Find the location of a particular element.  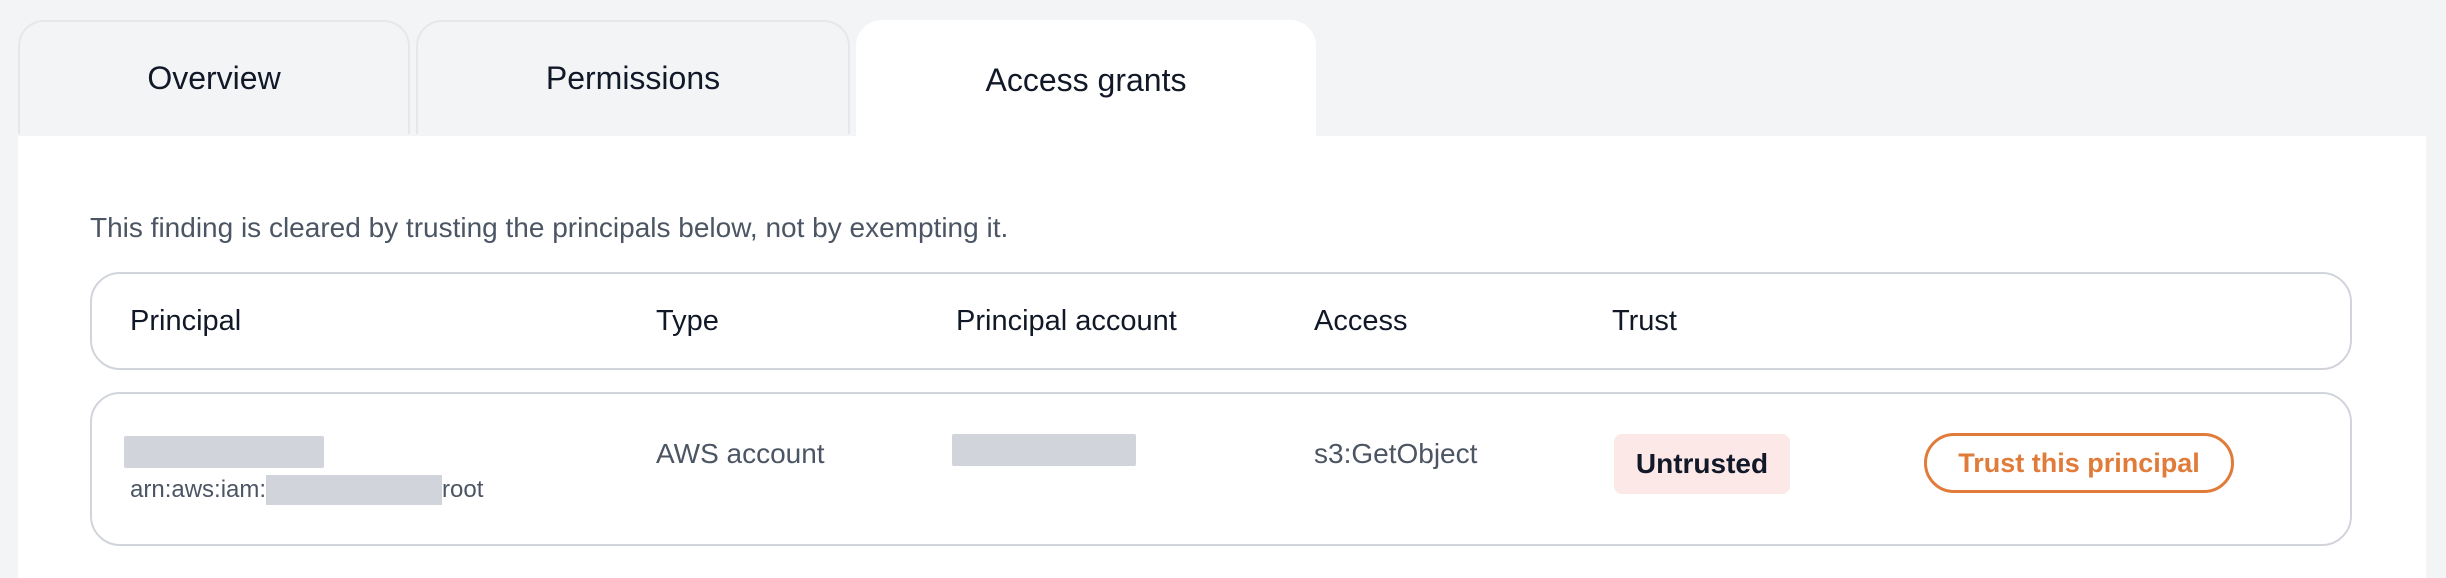

arn-suffix: root is located at coordinates (463, 489).